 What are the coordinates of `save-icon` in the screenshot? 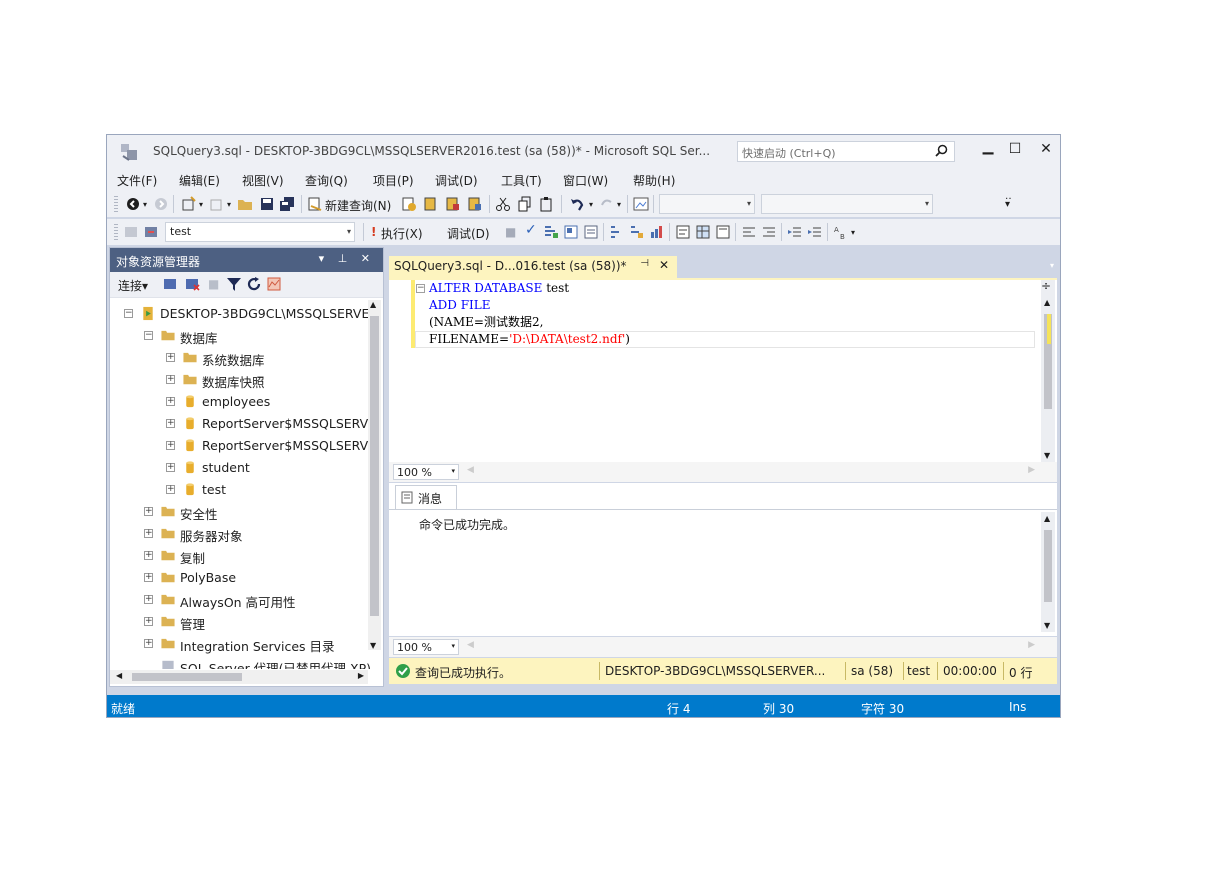 It's located at (267, 204).